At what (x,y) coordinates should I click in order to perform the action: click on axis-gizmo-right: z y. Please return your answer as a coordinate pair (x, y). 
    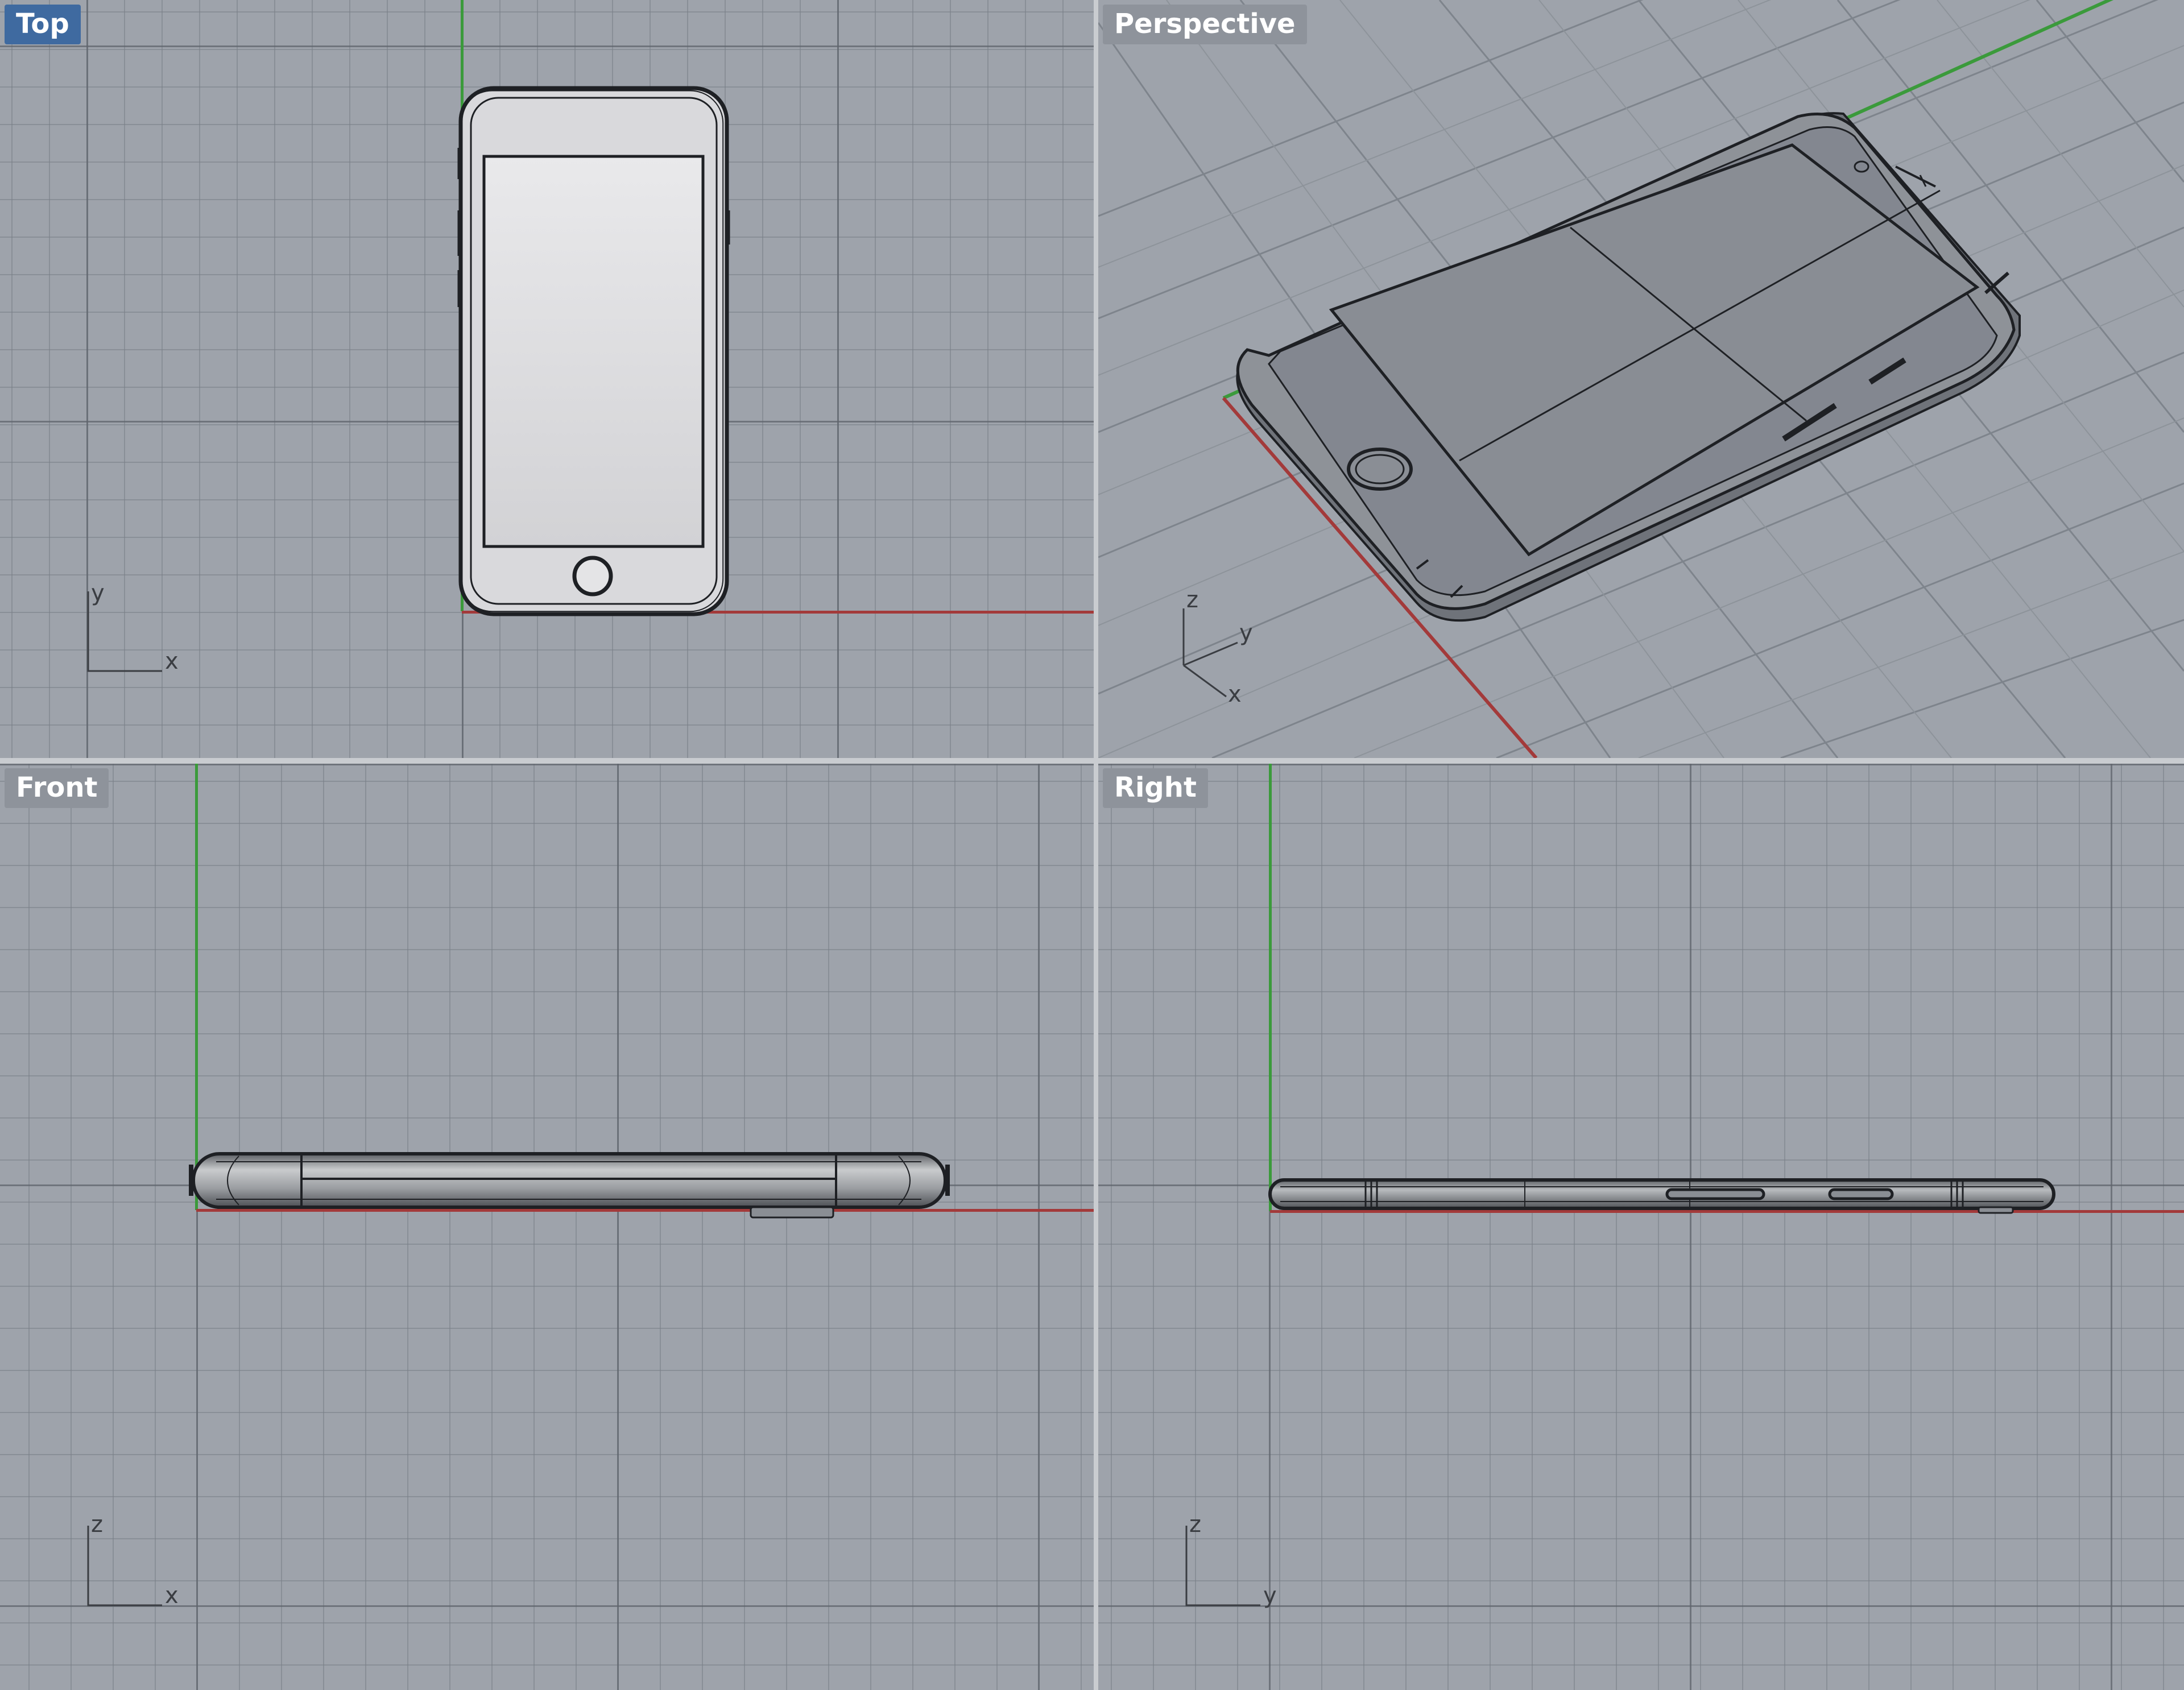
    Looking at the image, I should click on (1252, 1575).